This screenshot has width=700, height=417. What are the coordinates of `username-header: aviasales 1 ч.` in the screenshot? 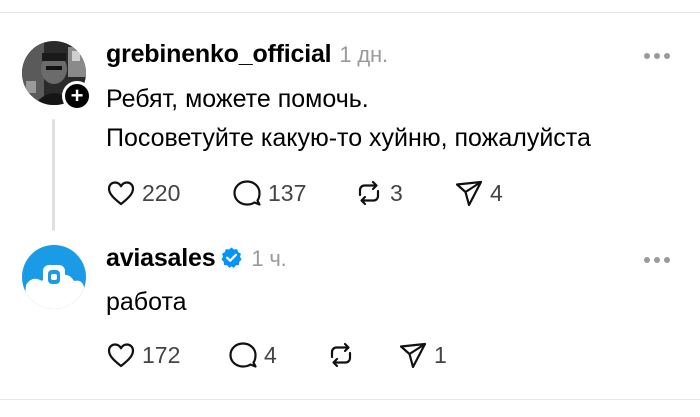 It's located at (196, 258).